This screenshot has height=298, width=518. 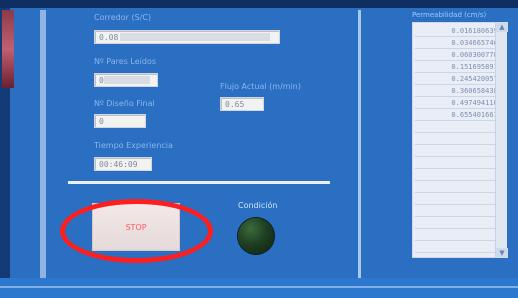 What do you see at coordinates (460, 91) in the screenshot?
I see `table-row: 0.3606584387` at bounding box center [460, 91].